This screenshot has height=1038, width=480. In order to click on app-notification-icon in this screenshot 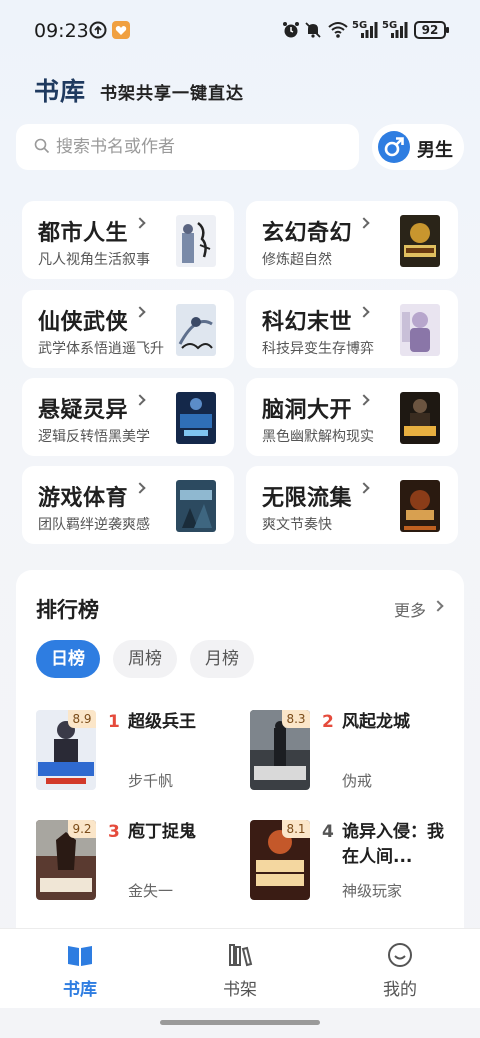, I will do `click(121, 30)`.